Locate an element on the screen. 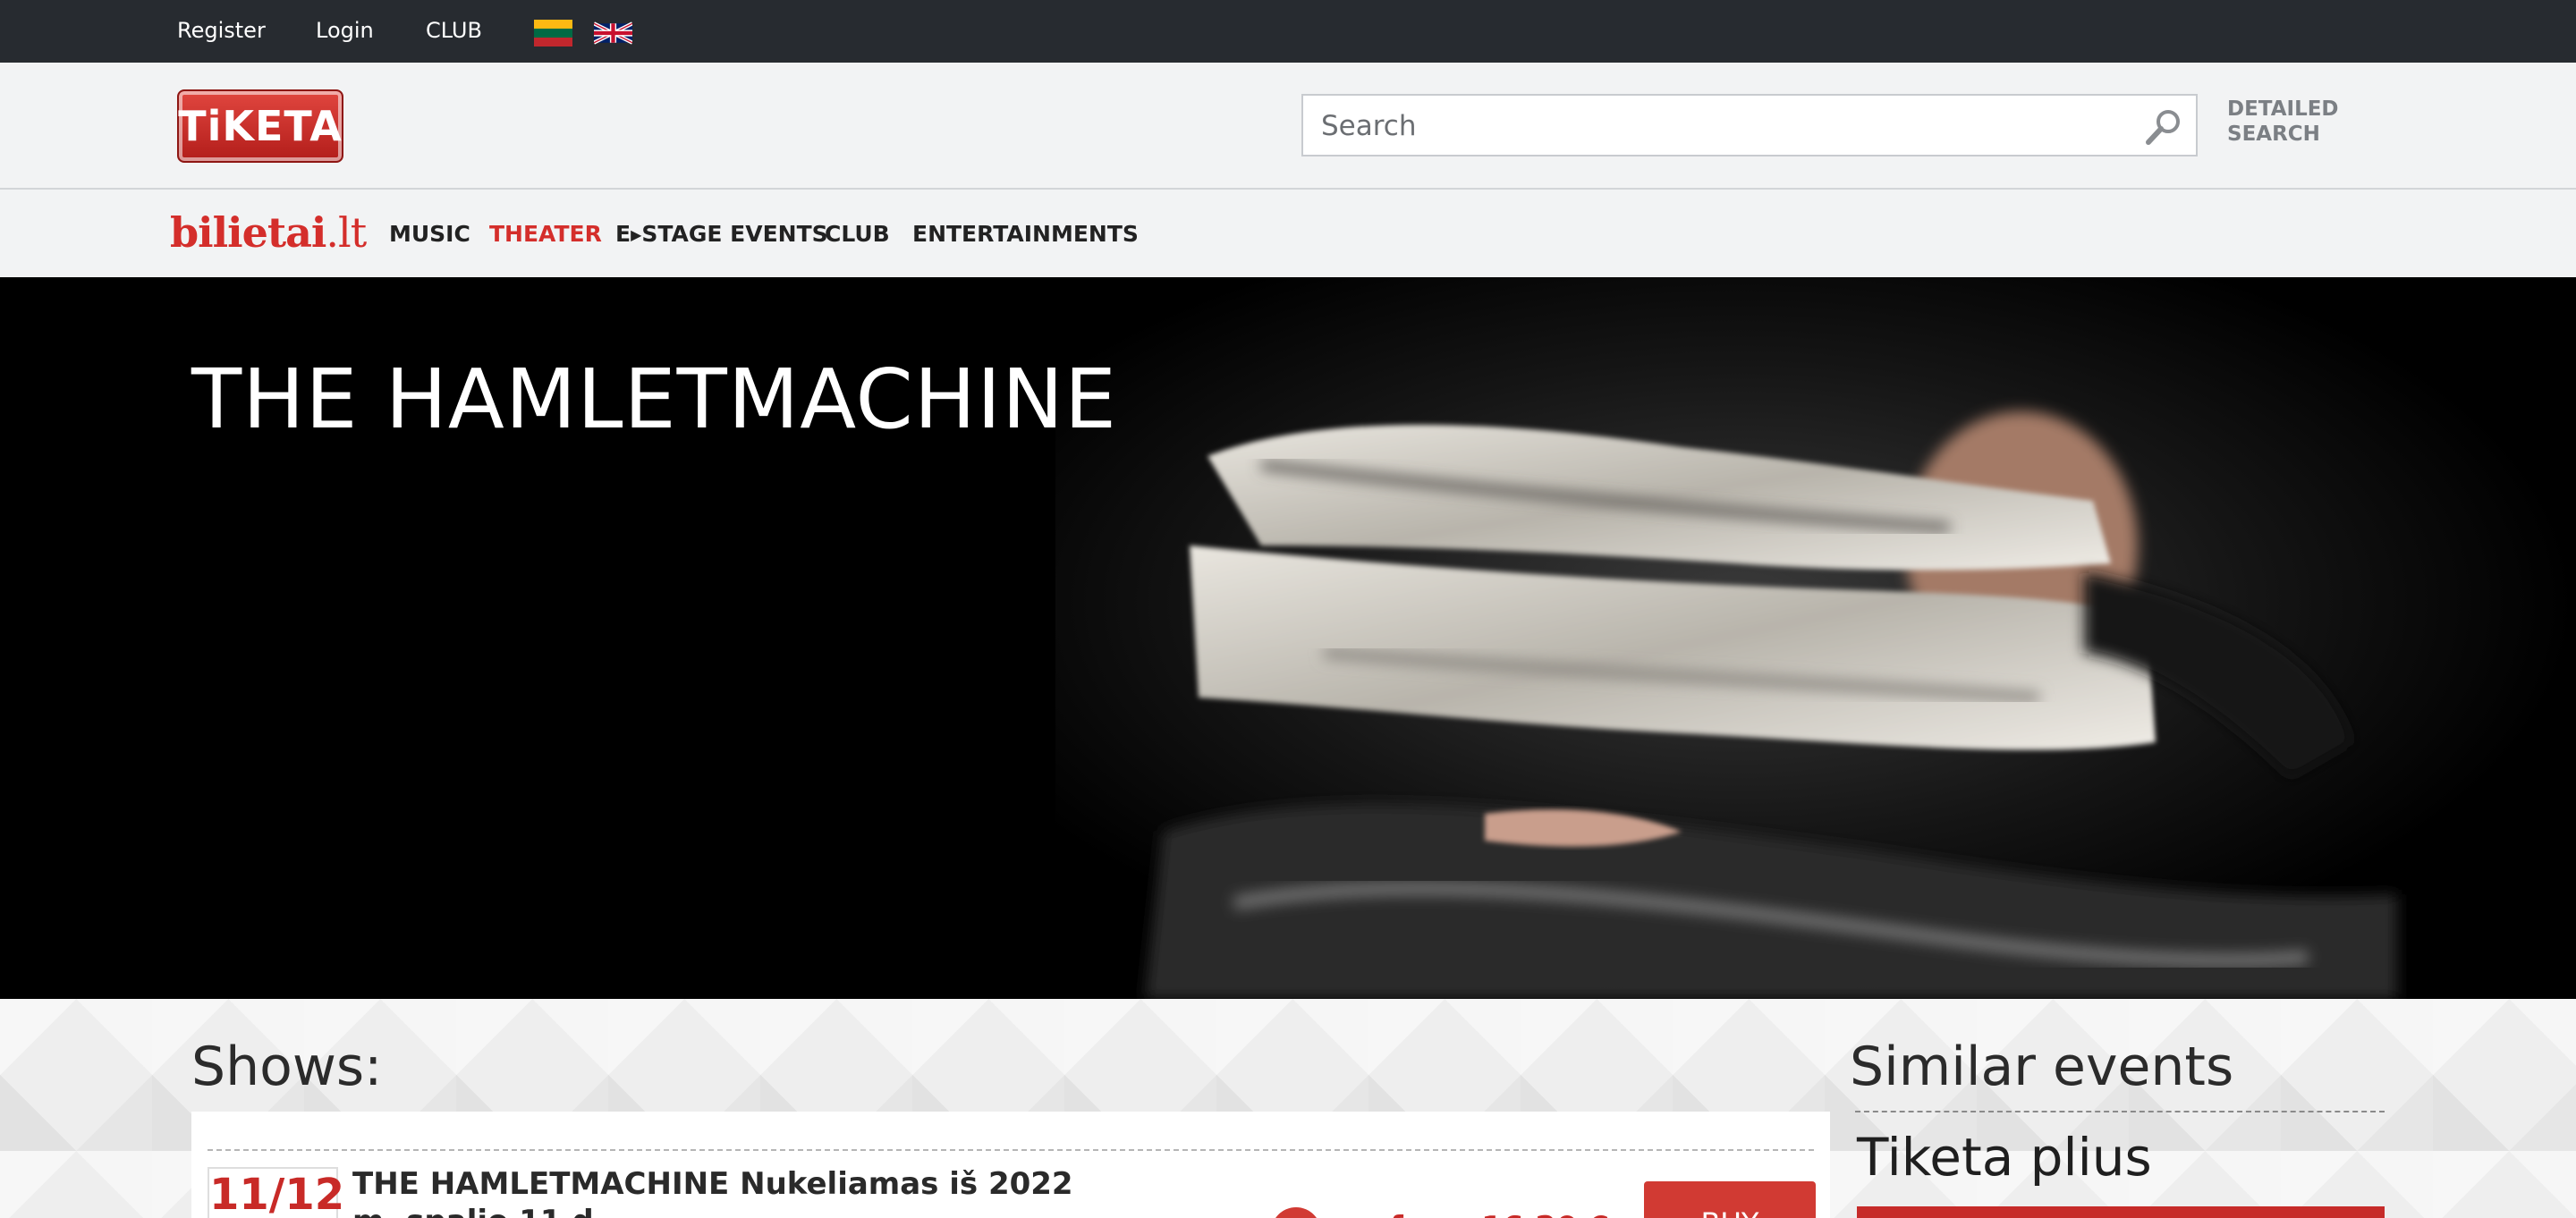  play-icon: ▶ is located at coordinates (636, 234).